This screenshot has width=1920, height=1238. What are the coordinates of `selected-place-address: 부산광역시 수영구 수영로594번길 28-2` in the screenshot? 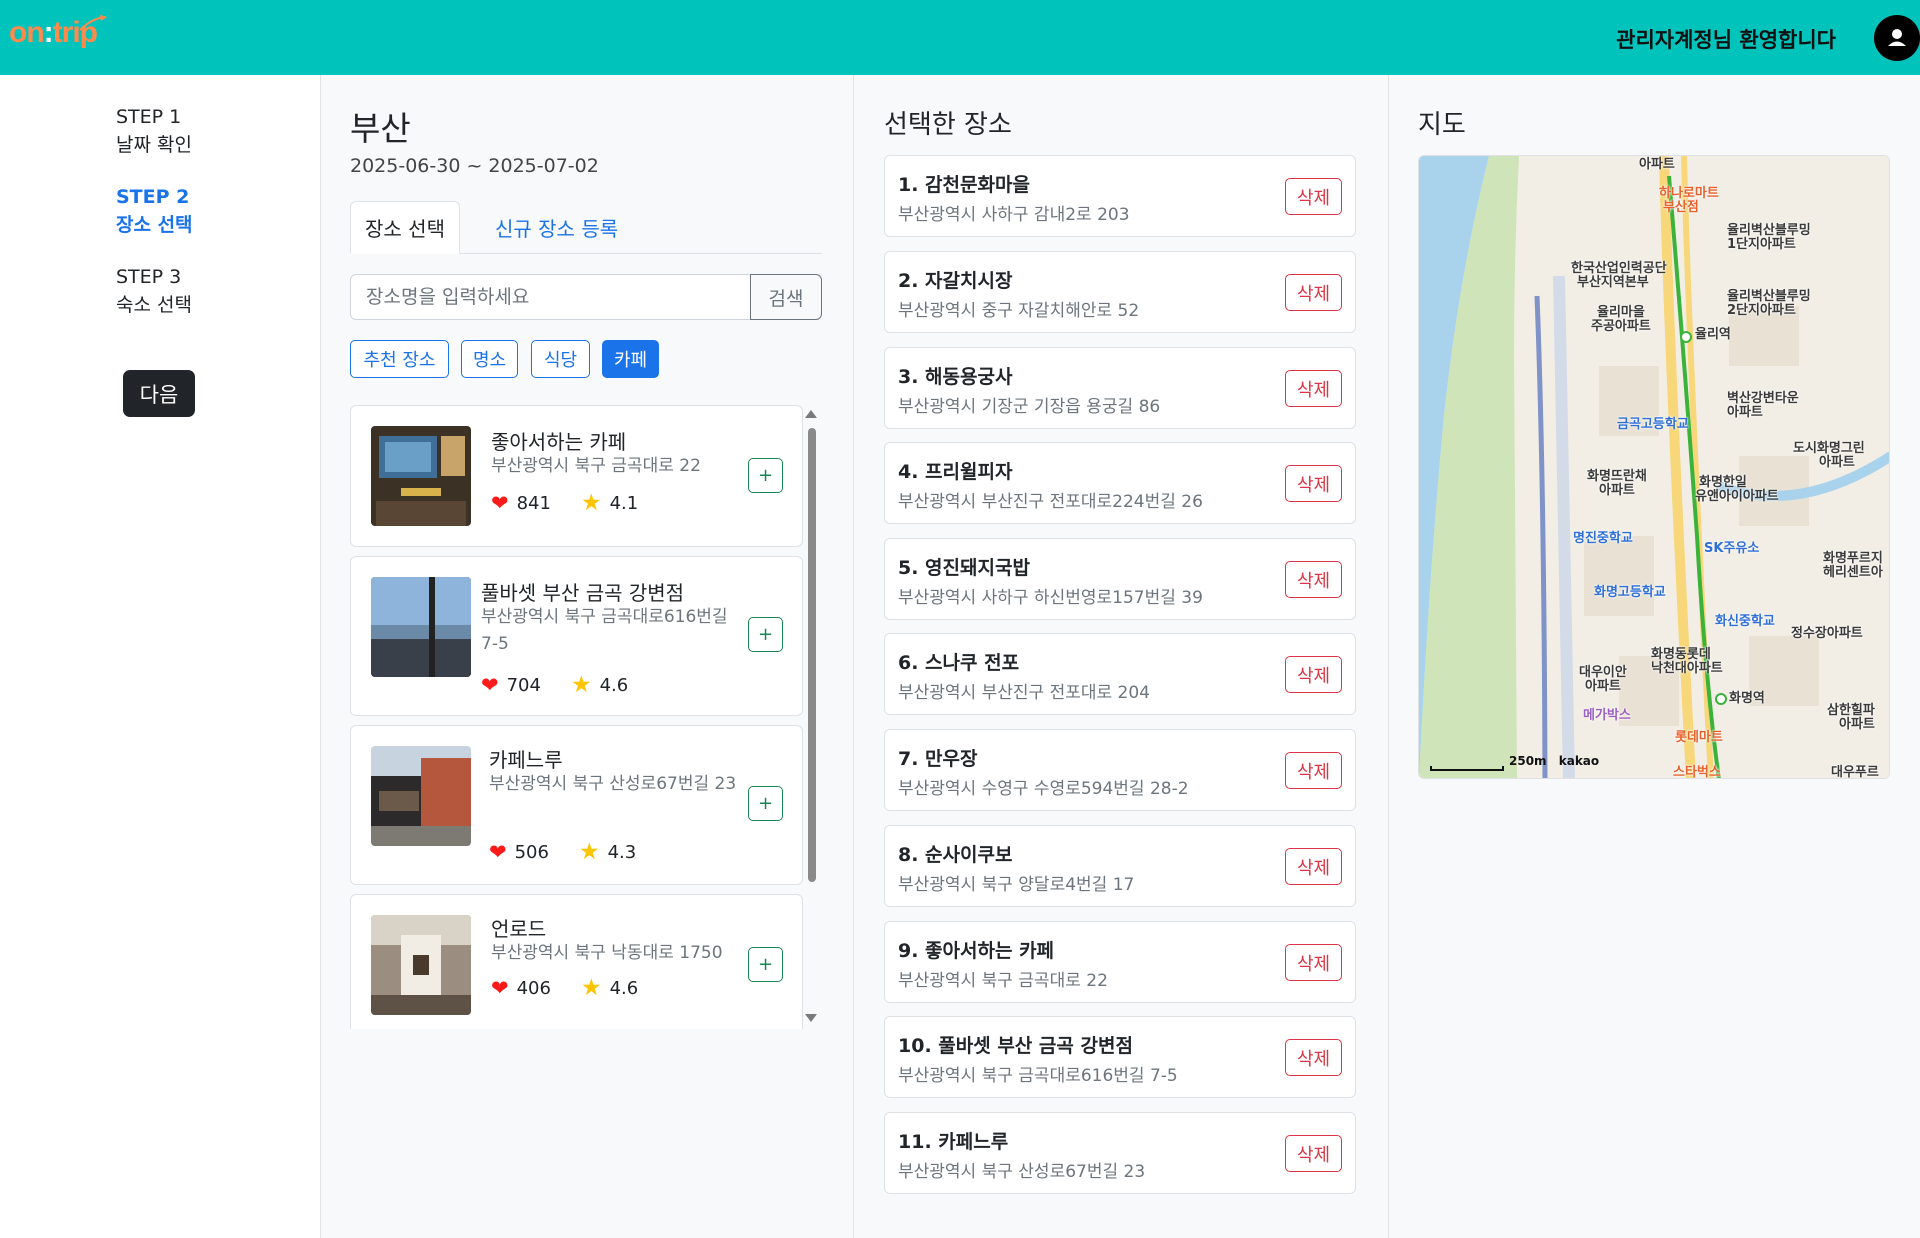 It's located at (1043, 789).